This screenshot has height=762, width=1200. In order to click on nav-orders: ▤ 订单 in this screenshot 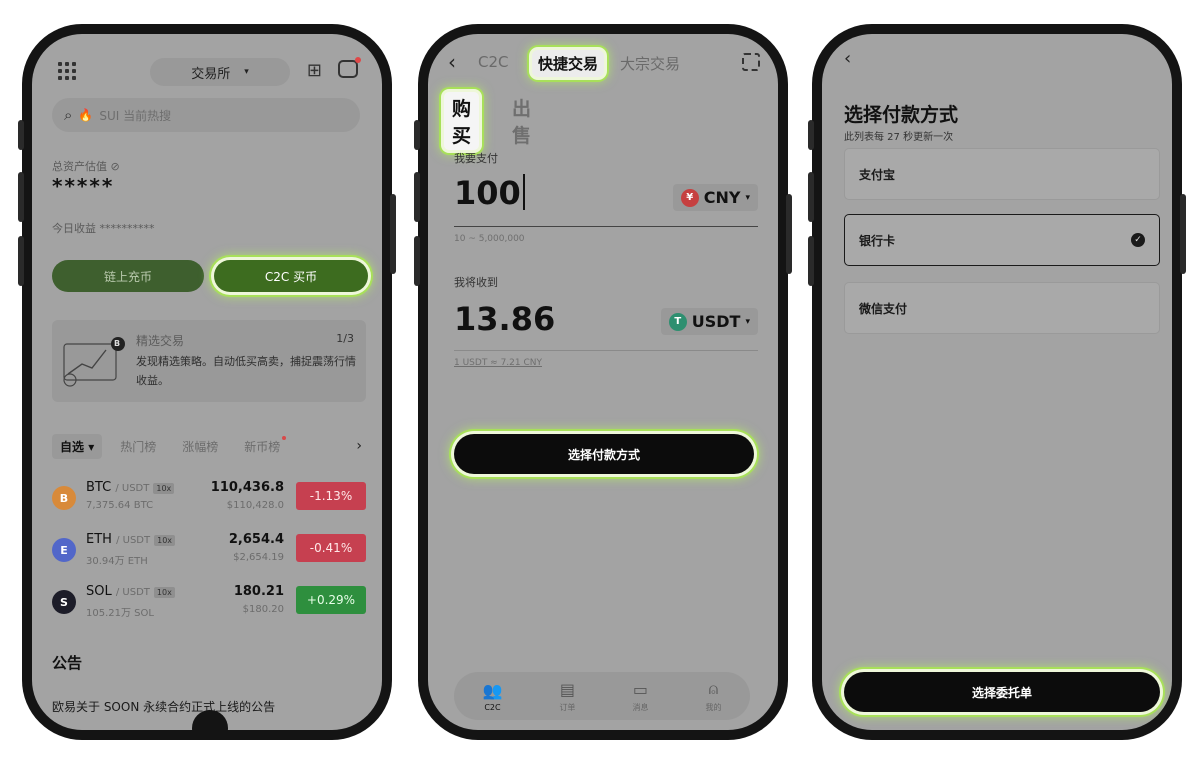, I will do `click(567, 696)`.